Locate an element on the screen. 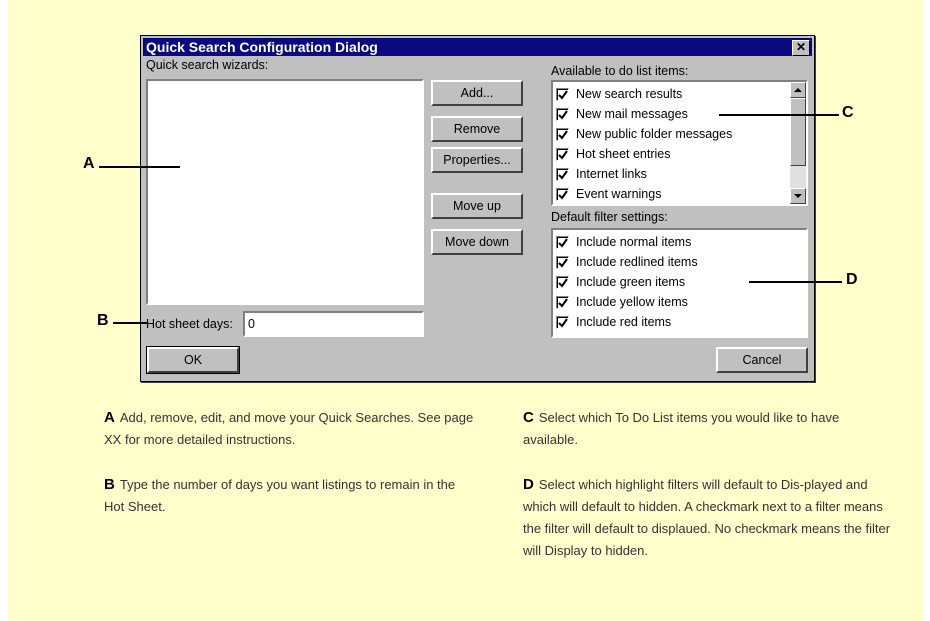 The image size is (930, 621). filter-item-label: Include red items is located at coordinates (624, 322).